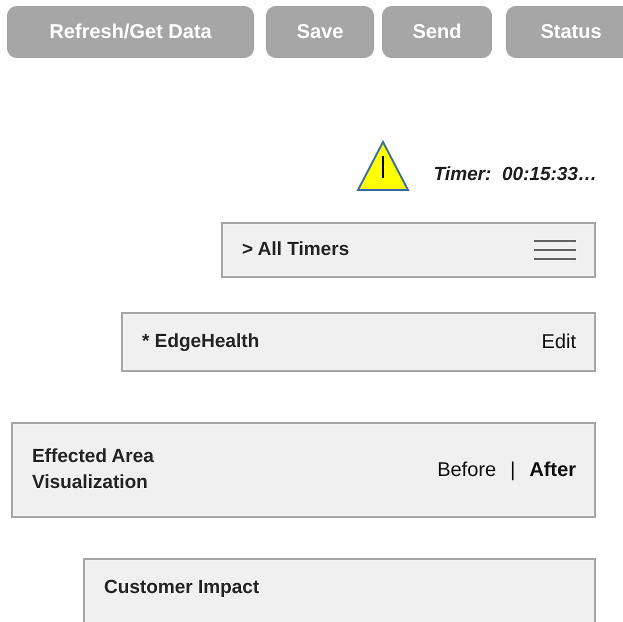 Image resolution: width=623 pixels, height=622 pixels. What do you see at coordinates (296, 250) in the screenshot?
I see `panel-title: > All Timers` at bounding box center [296, 250].